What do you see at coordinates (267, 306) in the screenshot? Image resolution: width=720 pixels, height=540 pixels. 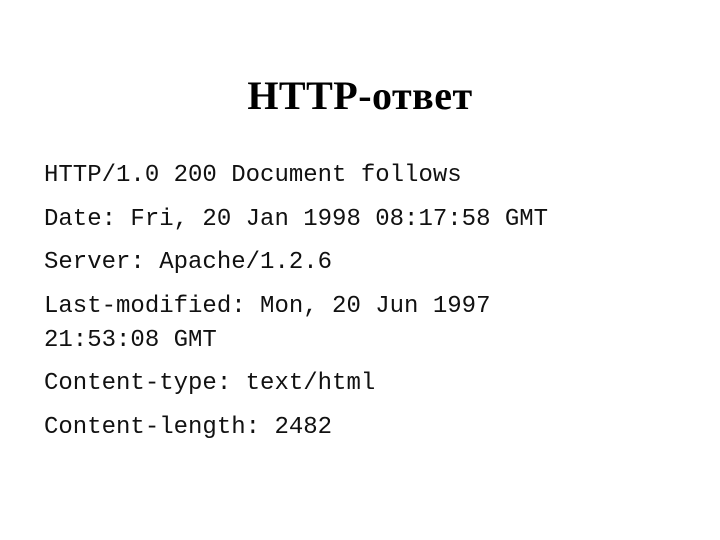 I see `header-last-modified: Last-modified: Mon, 20 Jun 1997` at bounding box center [267, 306].